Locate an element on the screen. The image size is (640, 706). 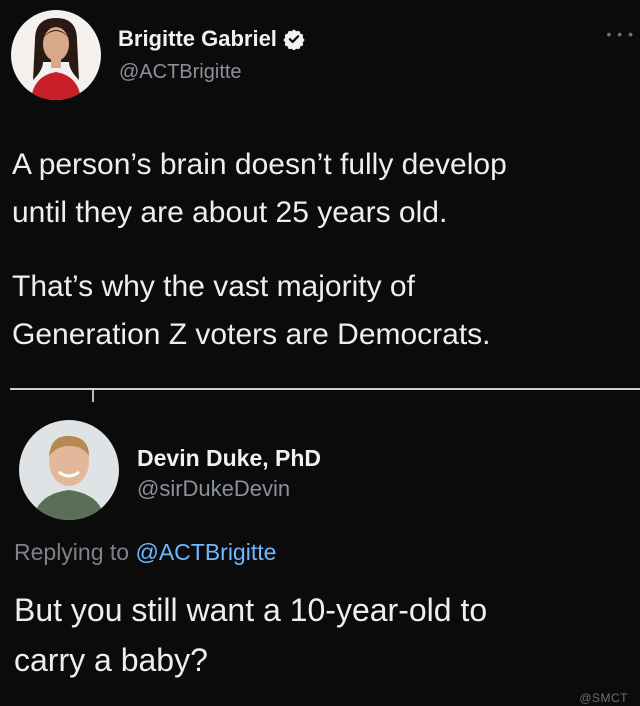
author-handle: @sirDukeDevin is located at coordinates (213, 489).